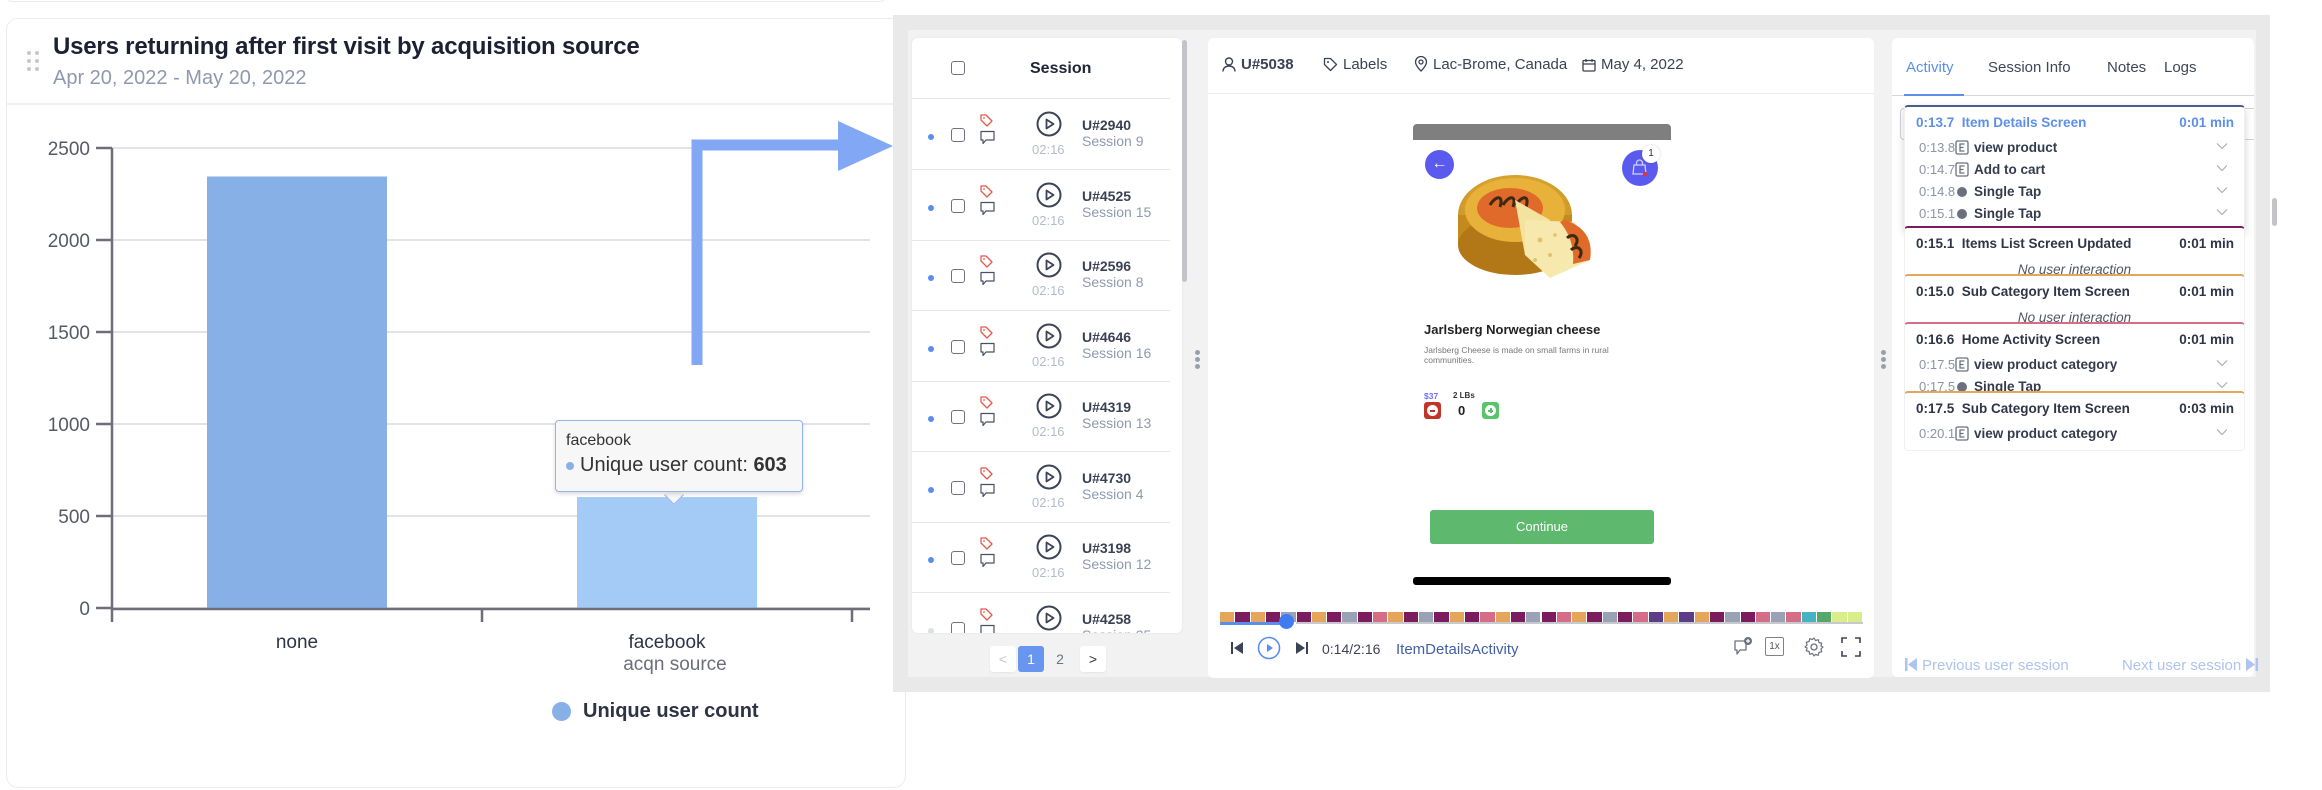 This screenshot has height=790, width=2322. Describe the element at coordinates (1302, 648) in the screenshot. I see `skip-forward-icon` at that location.